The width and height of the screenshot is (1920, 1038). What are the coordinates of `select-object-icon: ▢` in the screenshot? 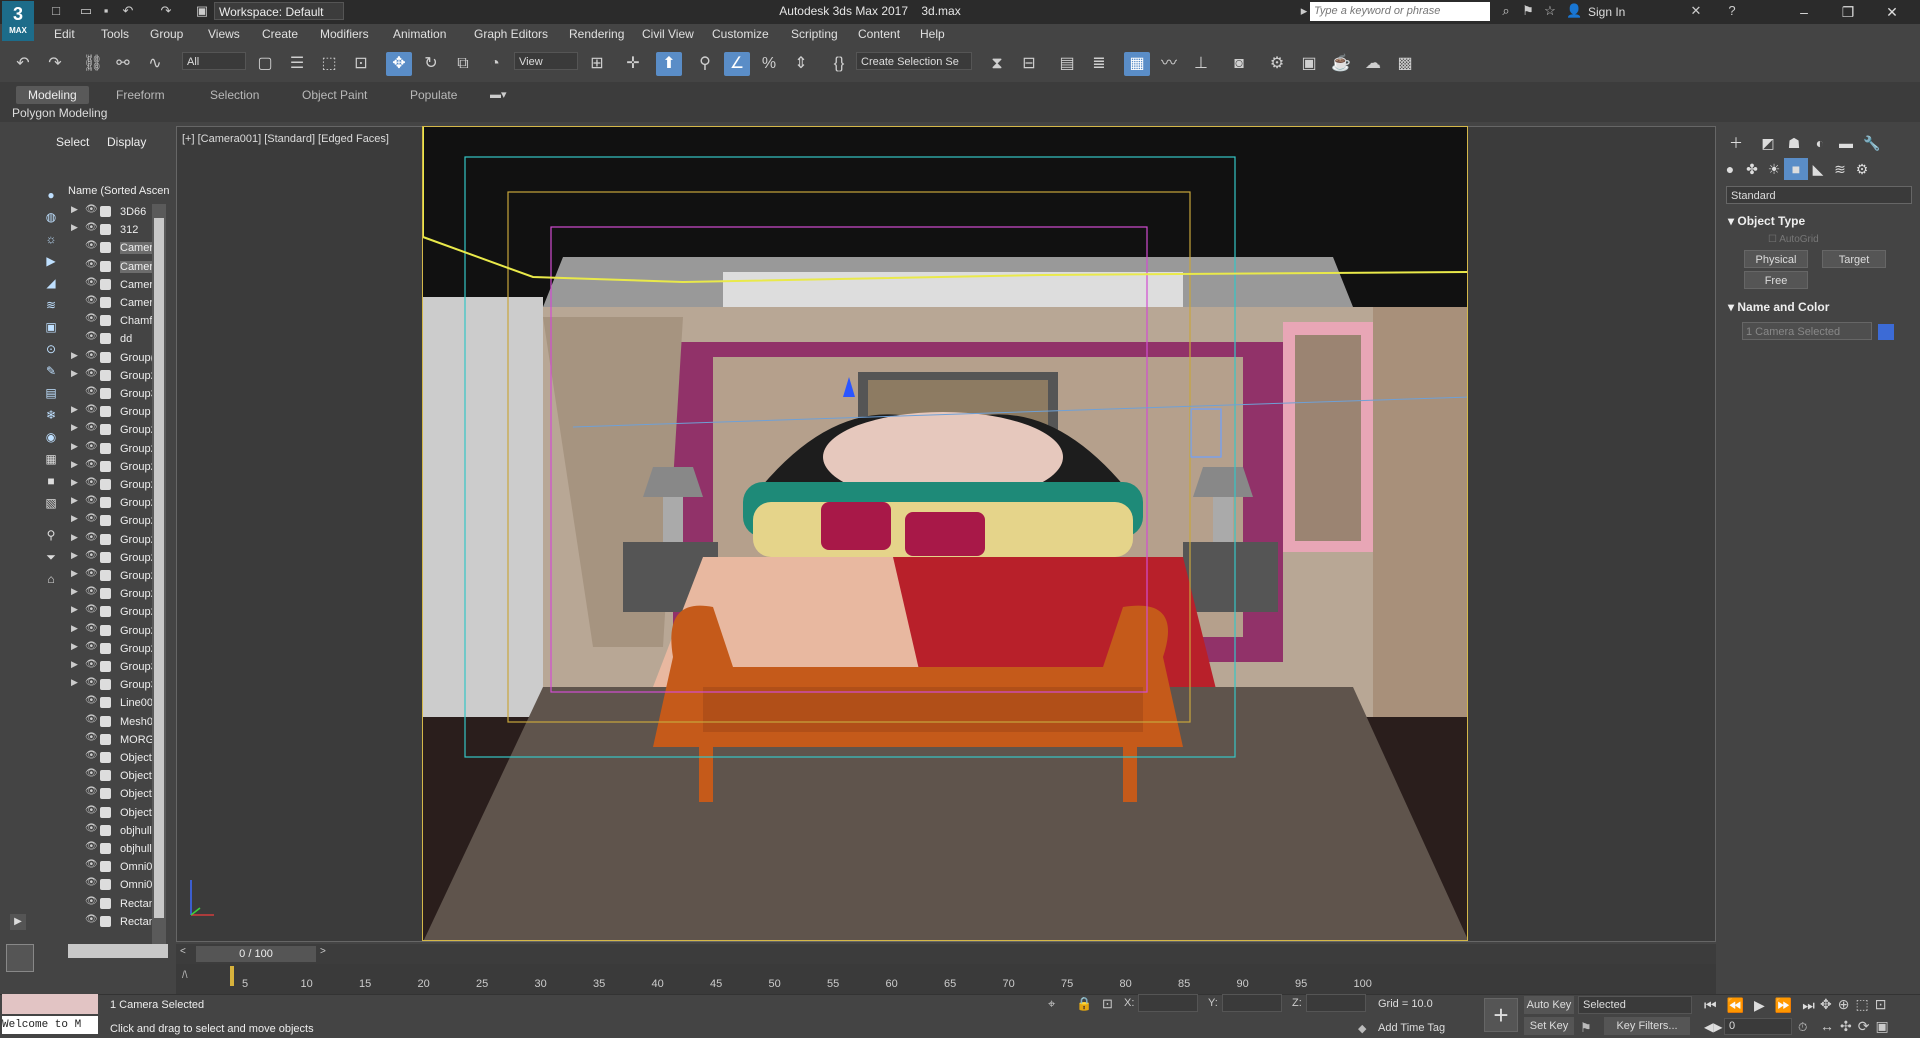 It's located at (265, 64).